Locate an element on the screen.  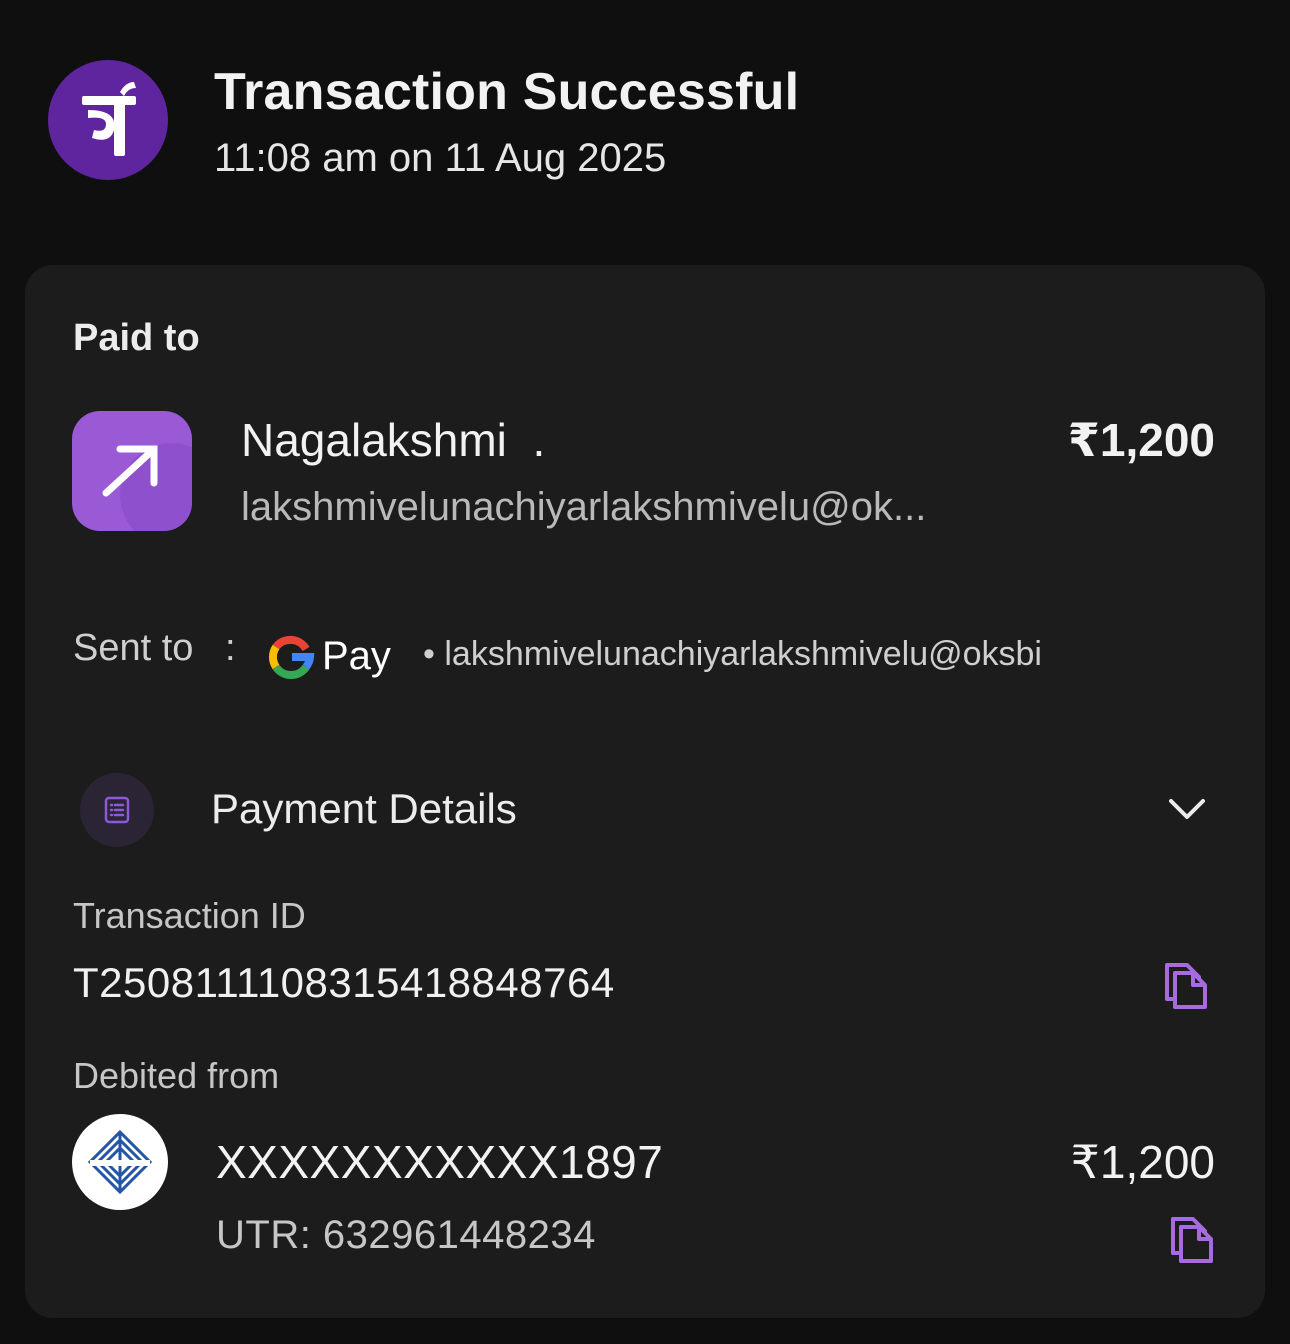
google-pay-text: Pay is located at coordinates (356, 656).